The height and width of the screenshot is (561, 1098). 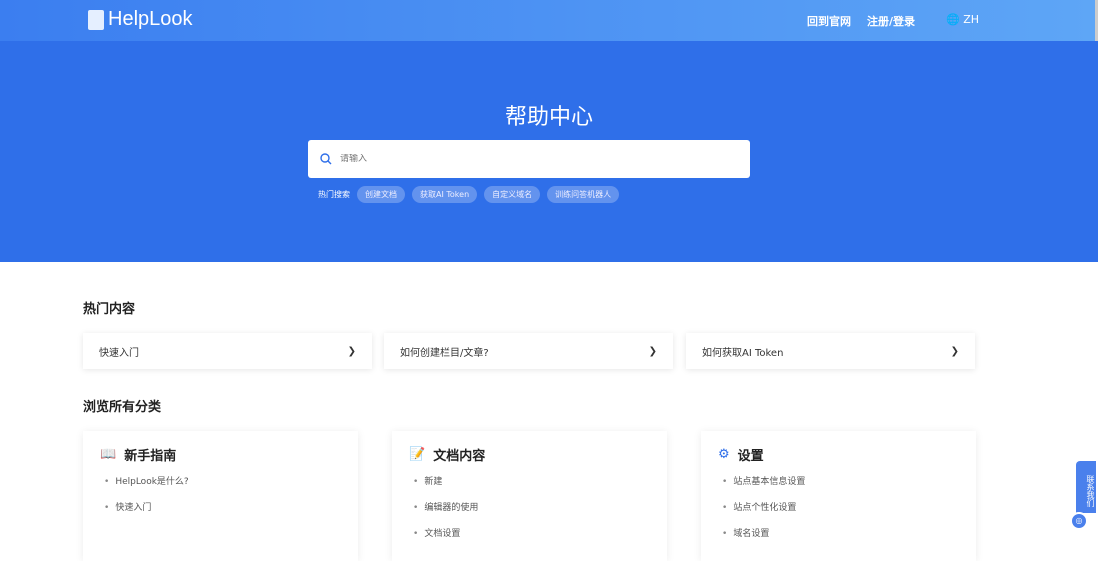 I want to click on categories-heading: 浏览所有分类, so click(x=122, y=407).